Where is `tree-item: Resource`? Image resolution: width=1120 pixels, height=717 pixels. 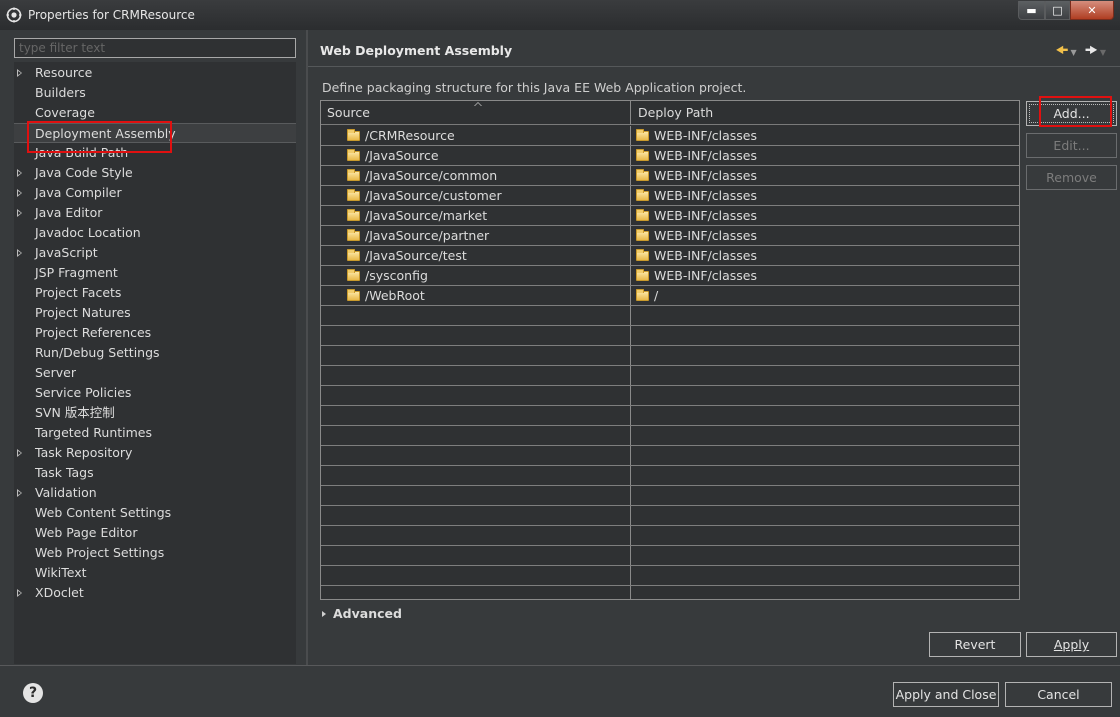
tree-item: Resource is located at coordinates (155, 73).